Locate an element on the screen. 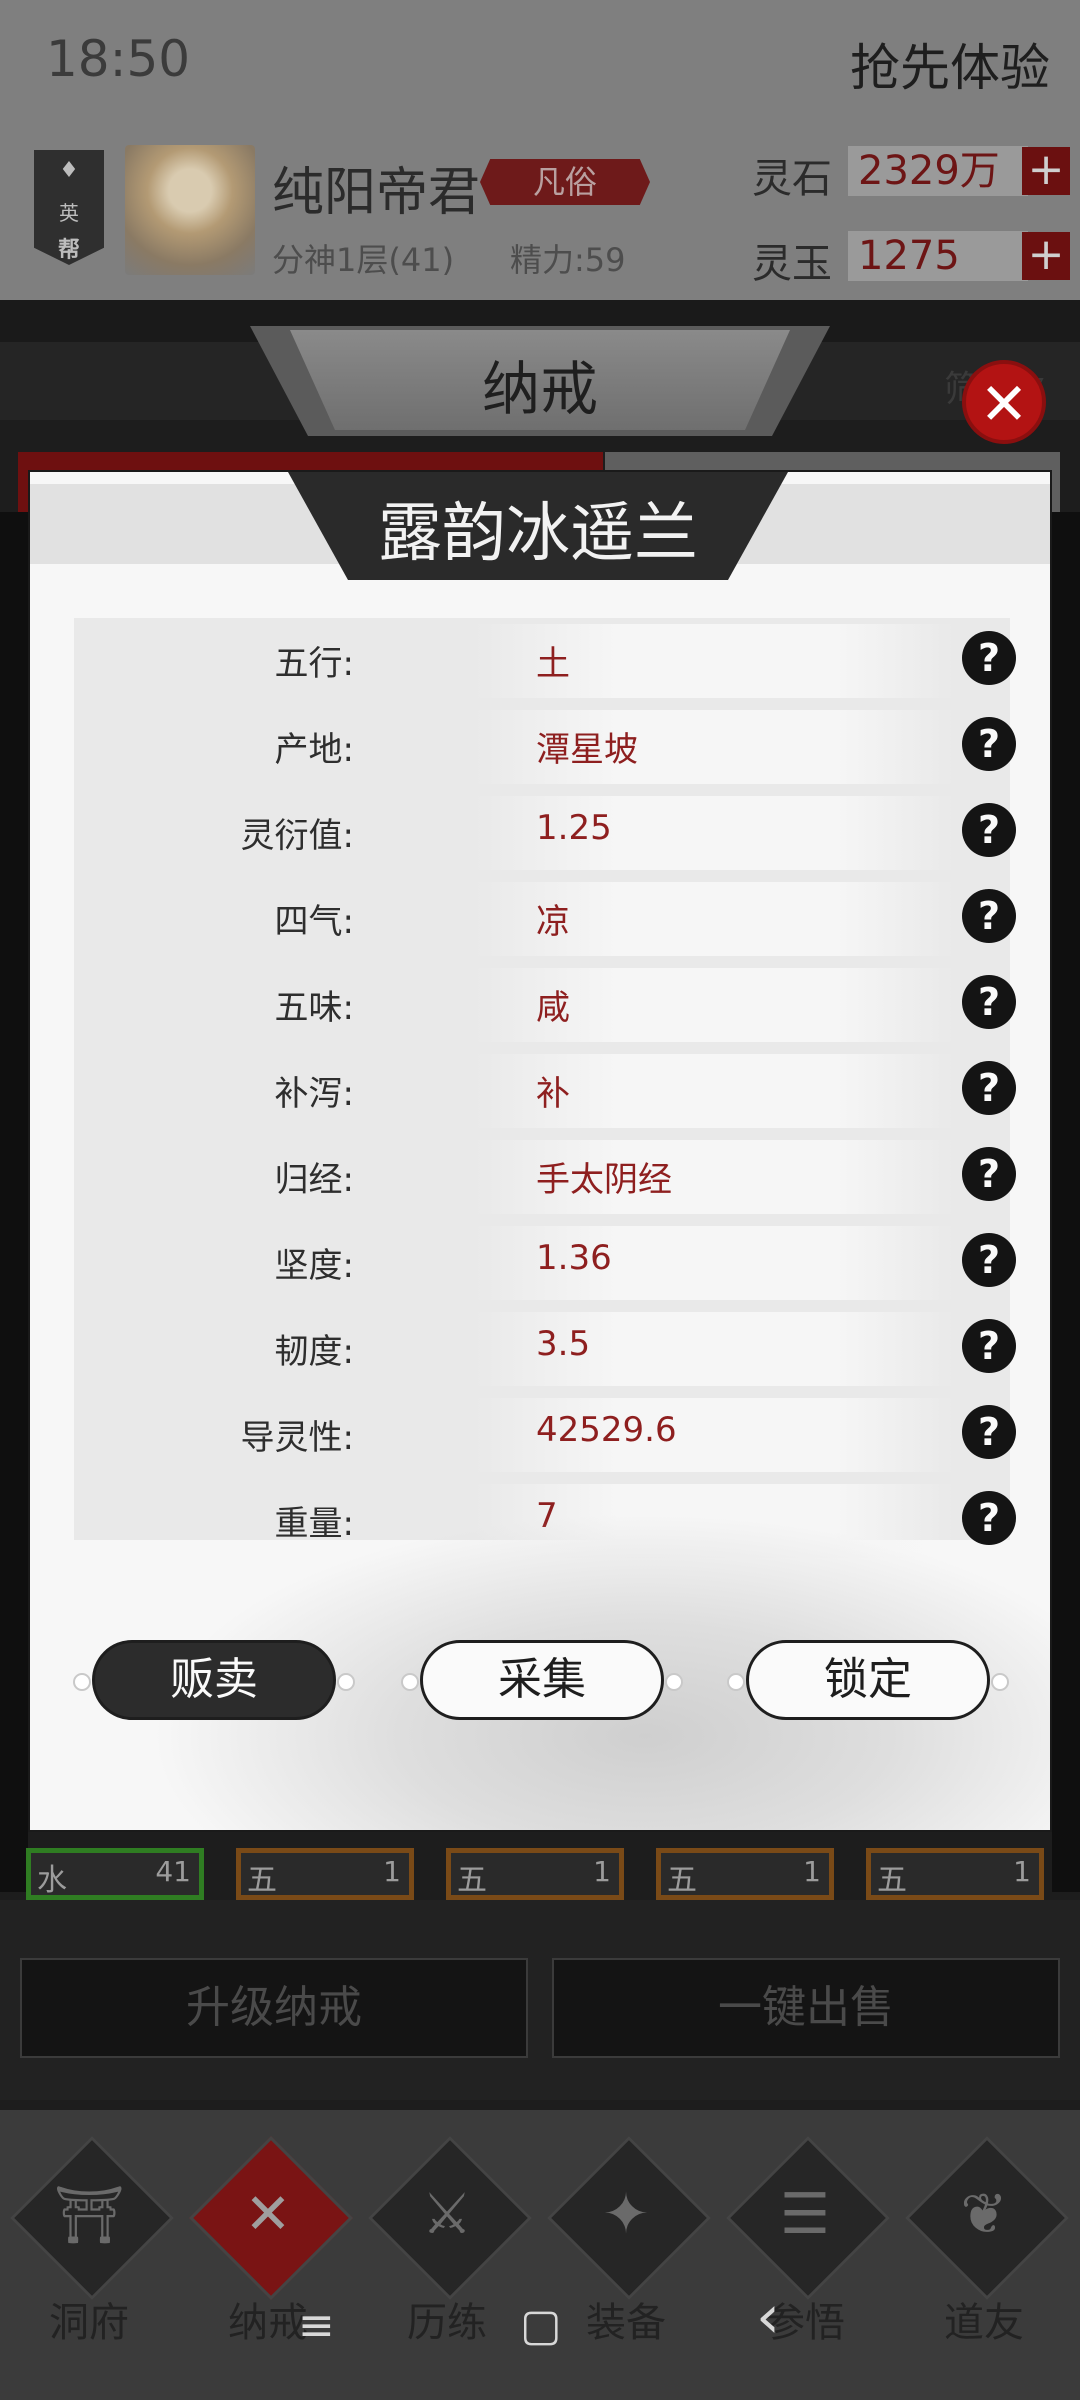  attribute-value: 42529.6 is located at coordinates (606, 1430).